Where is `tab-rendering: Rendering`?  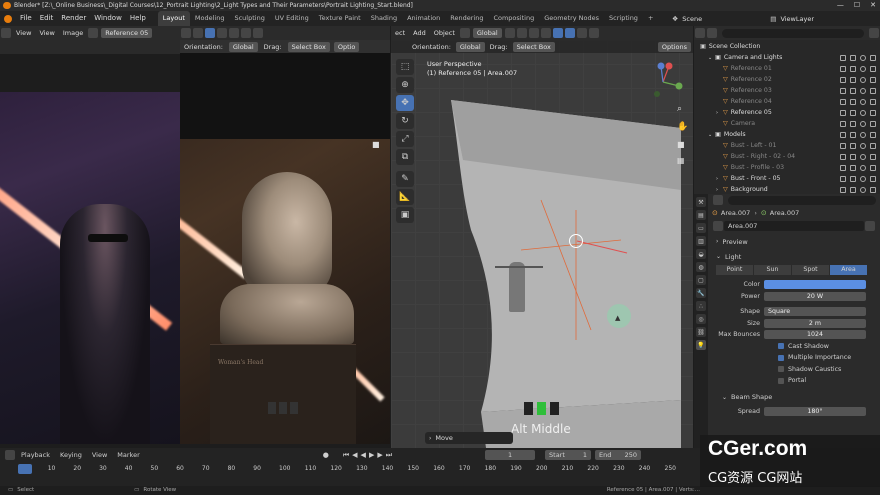
tab-rendering: Rendering is located at coordinates (466, 18).